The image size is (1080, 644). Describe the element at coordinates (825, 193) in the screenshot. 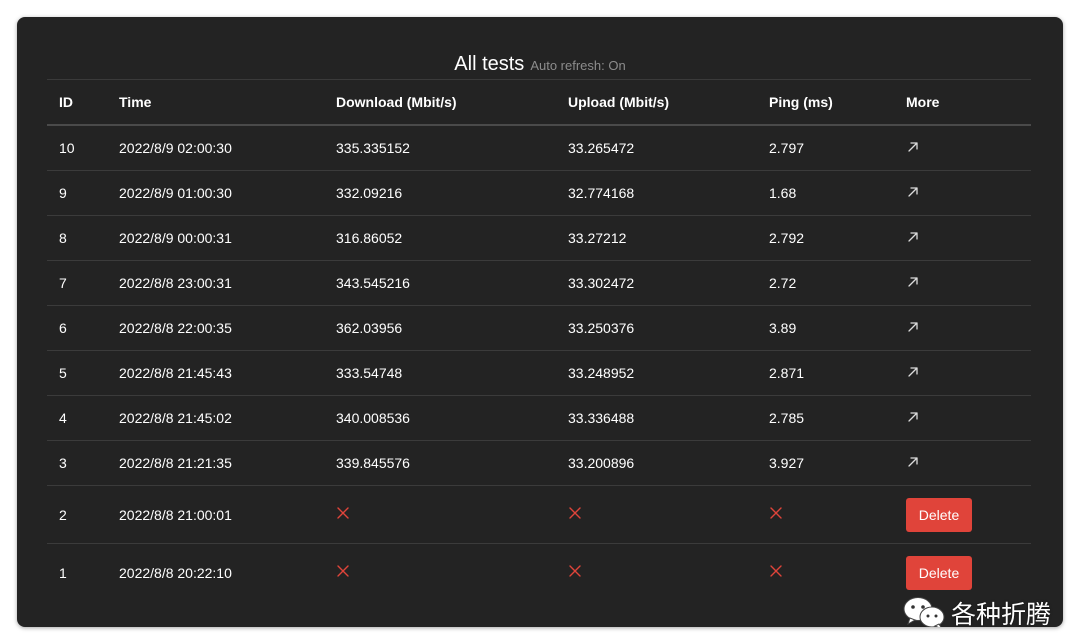

I see `cell-ping: 1.68` at that location.